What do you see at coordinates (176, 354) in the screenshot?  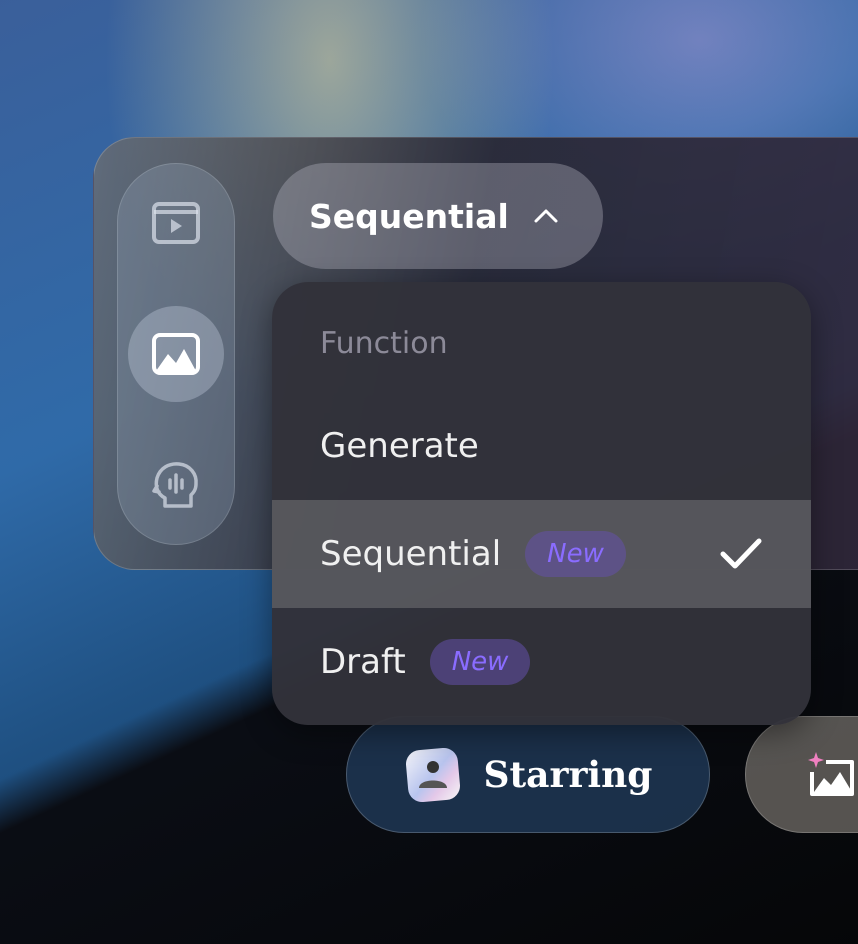 I see `image-icon` at bounding box center [176, 354].